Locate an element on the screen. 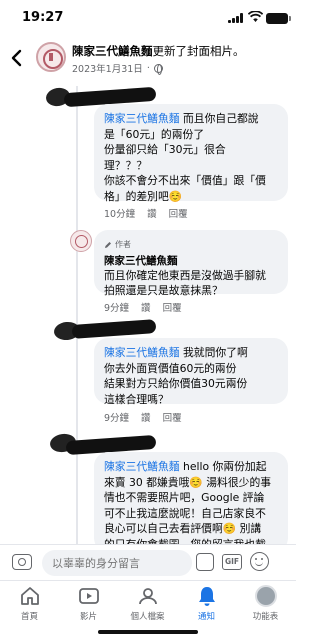  author-avatar is located at coordinates (81, 241).